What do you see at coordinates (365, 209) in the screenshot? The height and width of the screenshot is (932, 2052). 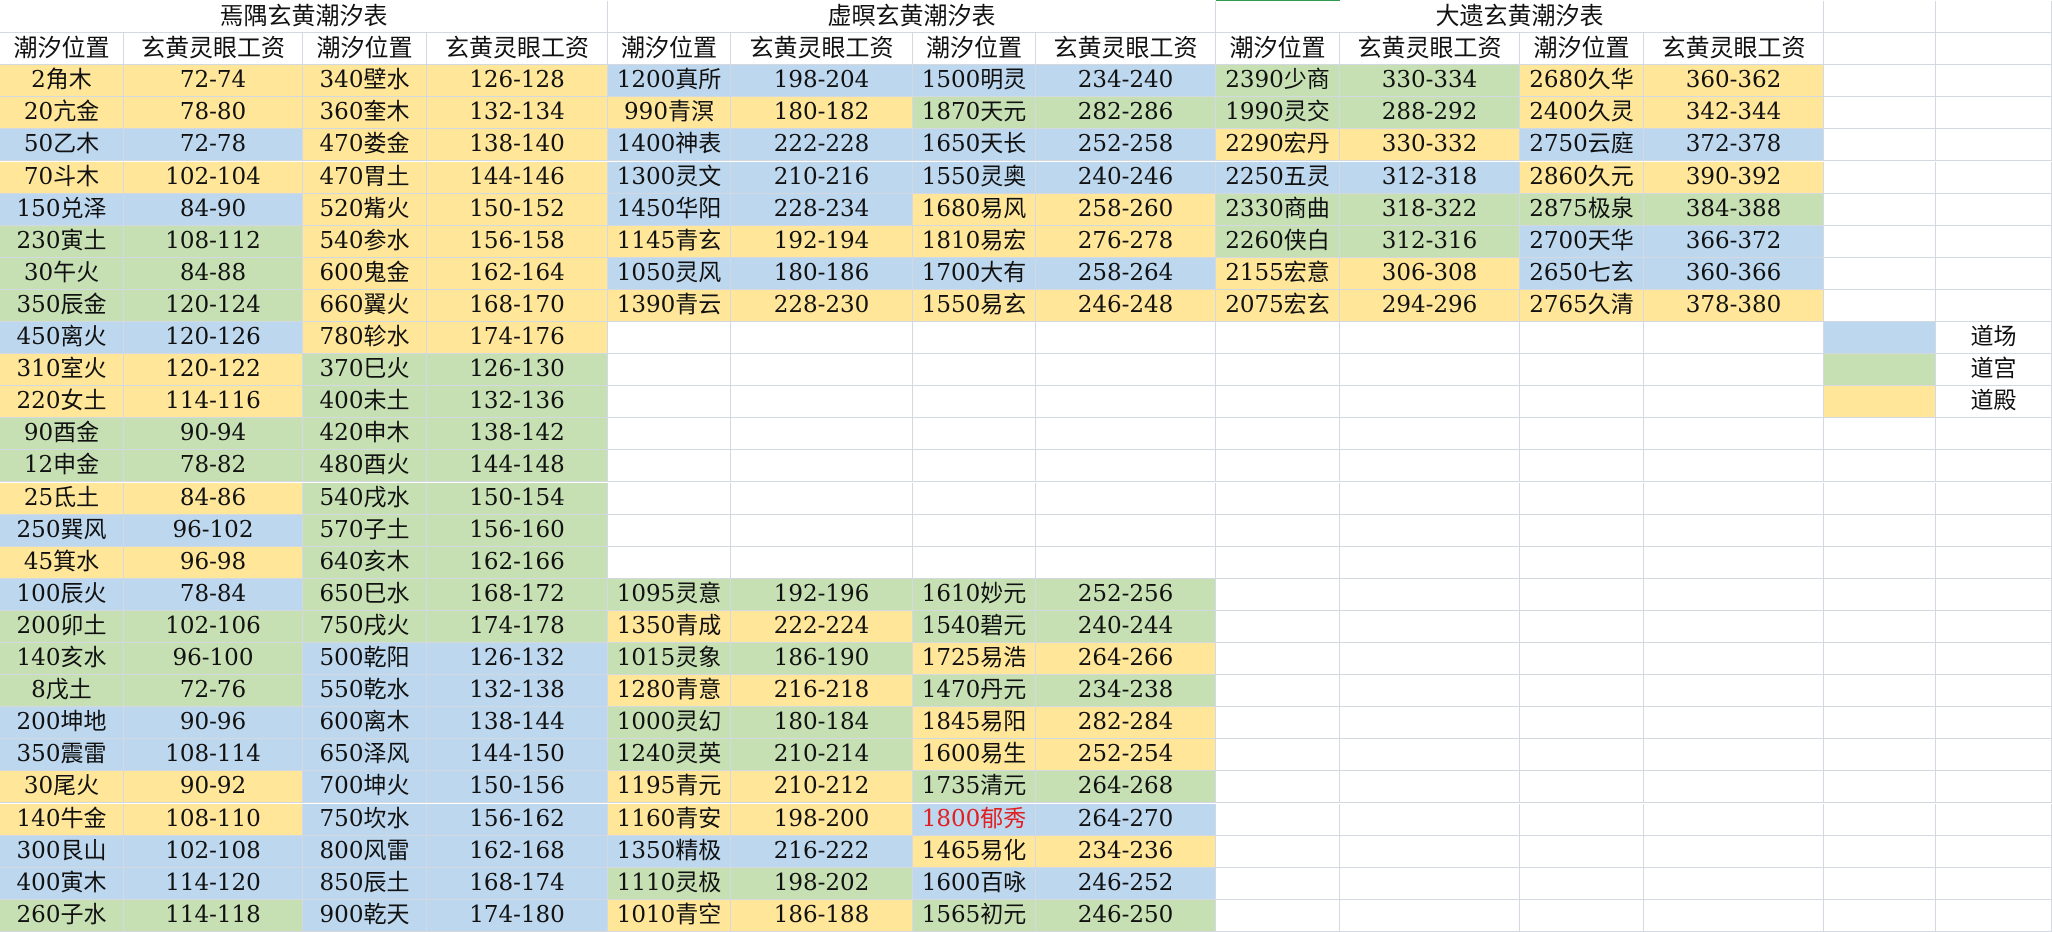 I see `tide-position-cell: 520觜火` at bounding box center [365, 209].